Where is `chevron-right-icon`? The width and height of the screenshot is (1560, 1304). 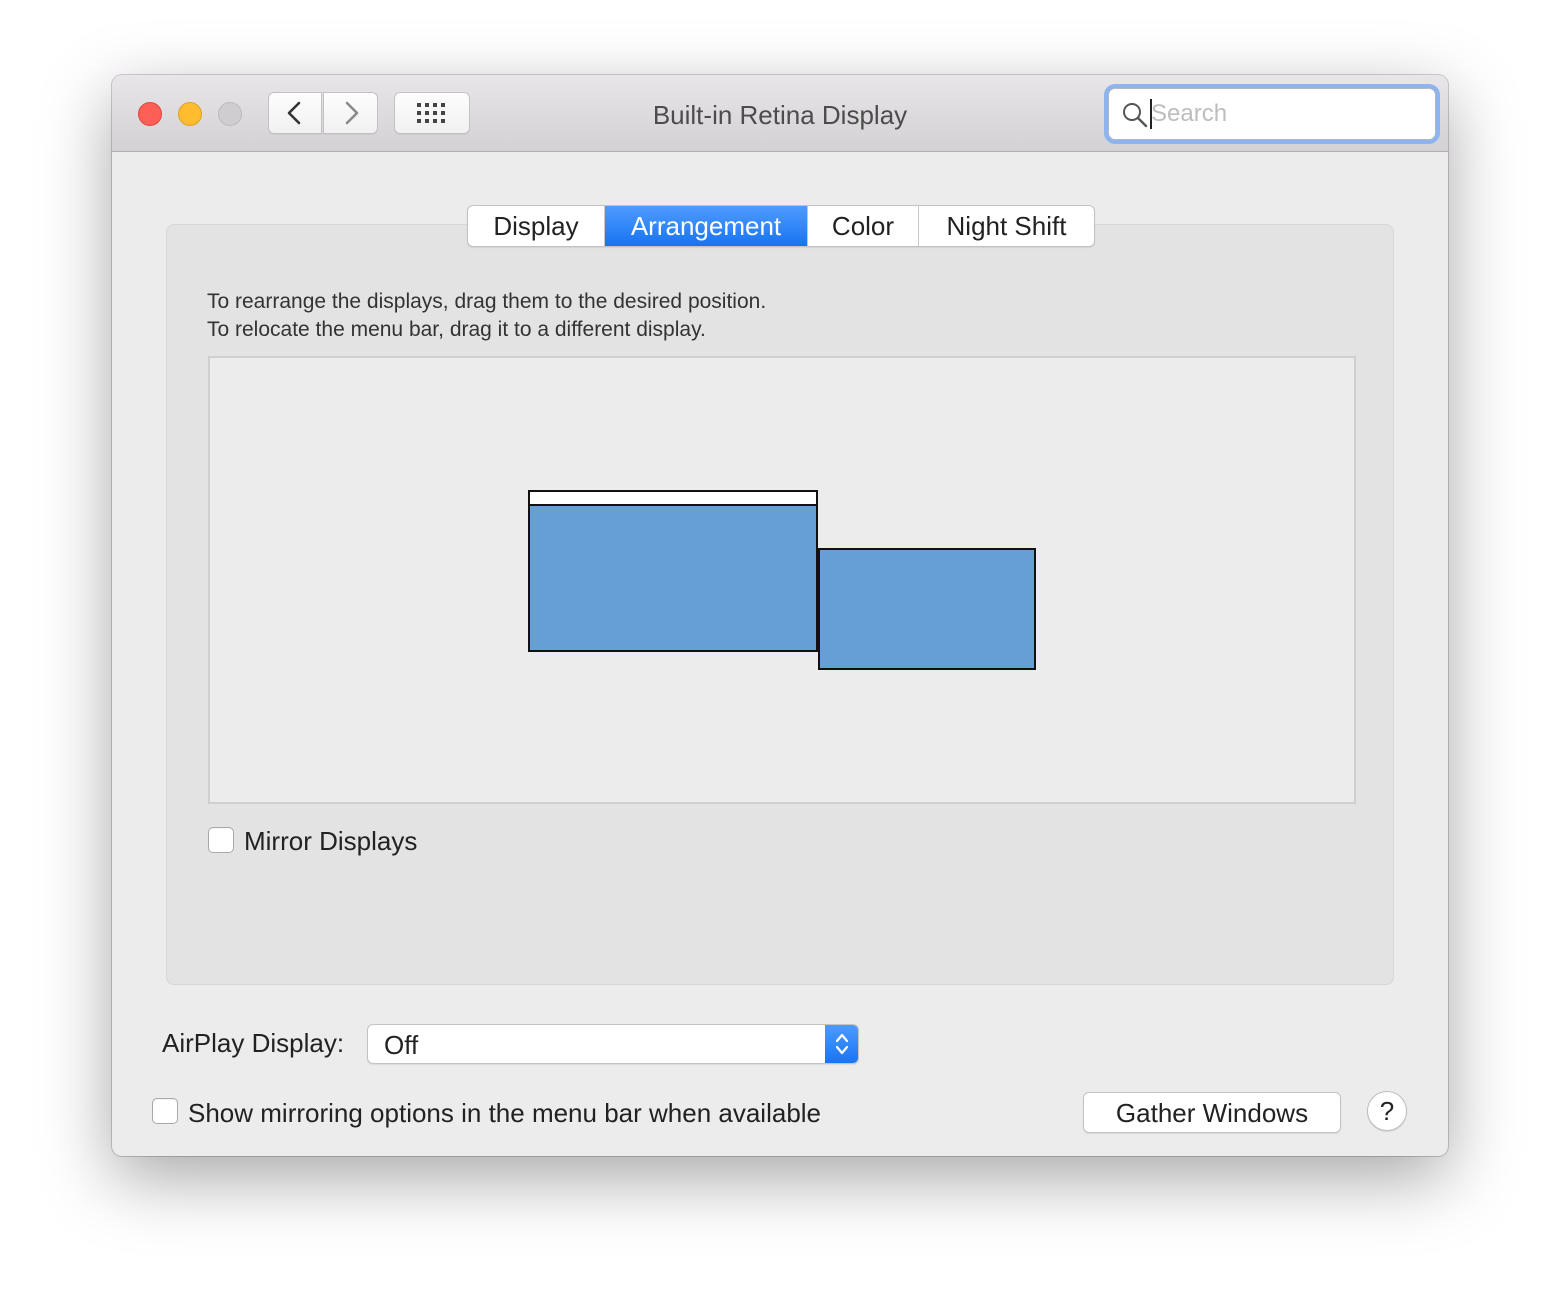
chevron-right-icon is located at coordinates (351, 113).